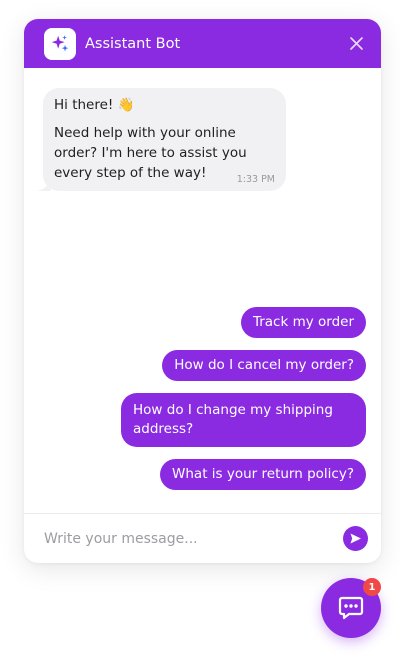 This screenshot has width=400, height=657. What do you see at coordinates (193, 538) in the screenshot?
I see `message-input` at bounding box center [193, 538].